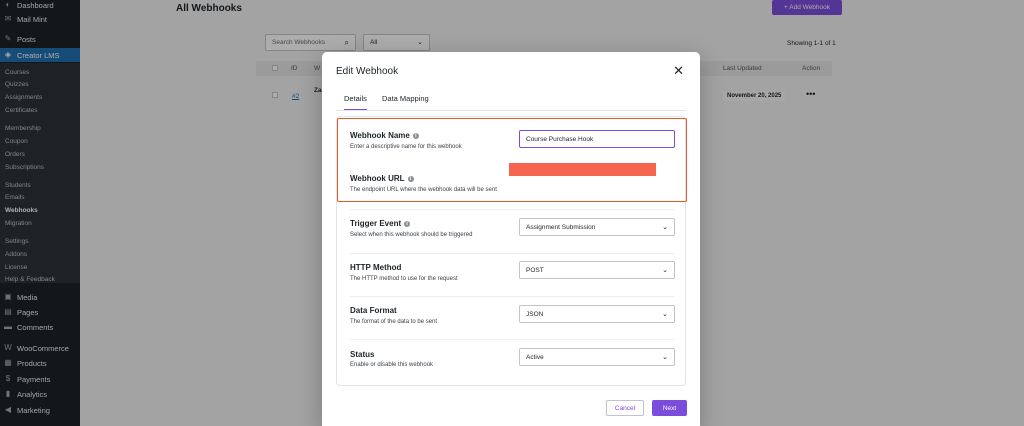  What do you see at coordinates (404, 279) in the screenshot?
I see `http-method-description: The HTTP method to use for the request` at bounding box center [404, 279].